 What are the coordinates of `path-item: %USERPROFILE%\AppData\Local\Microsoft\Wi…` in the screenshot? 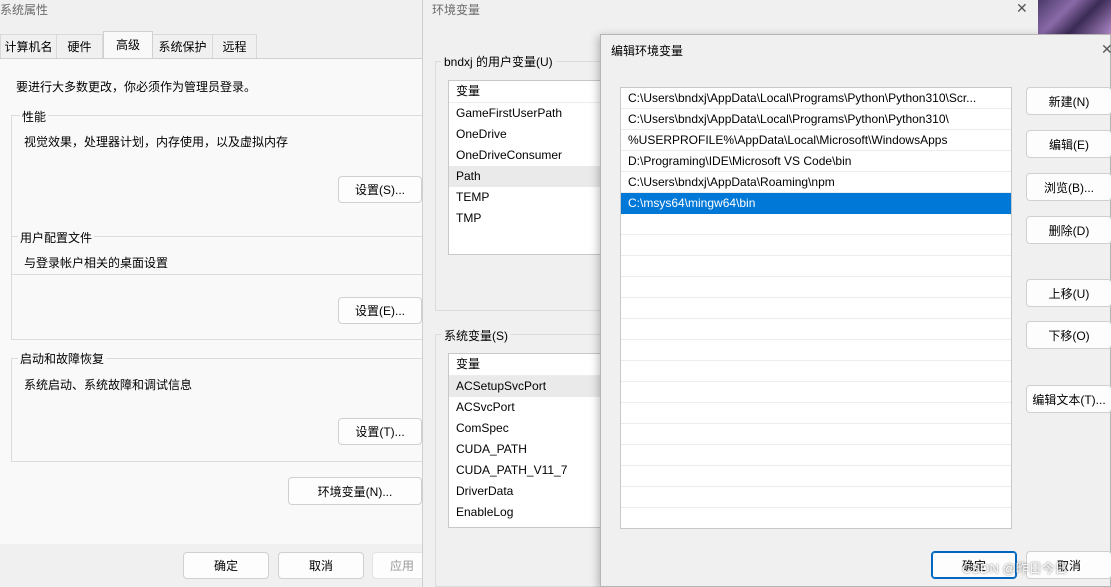 It's located at (816, 140).